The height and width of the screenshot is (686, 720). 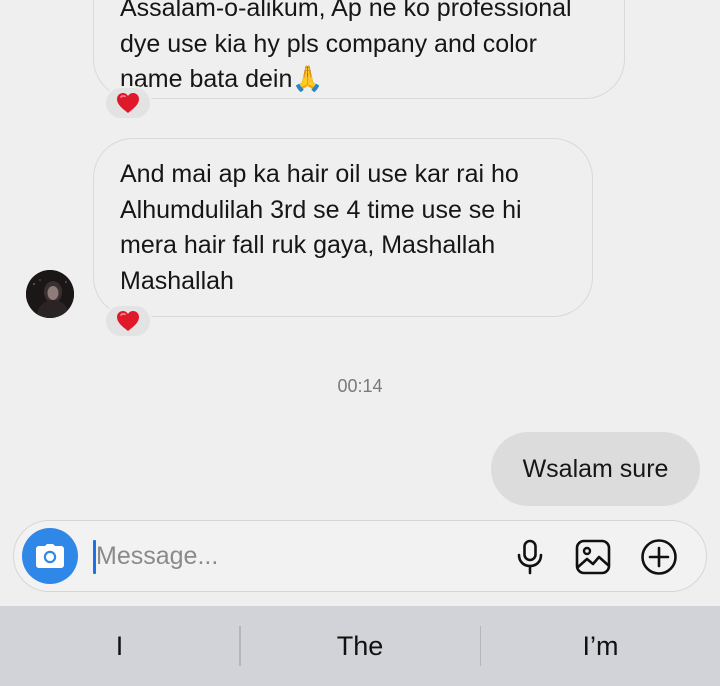 I want to click on gallery-button, so click(x=593, y=557).